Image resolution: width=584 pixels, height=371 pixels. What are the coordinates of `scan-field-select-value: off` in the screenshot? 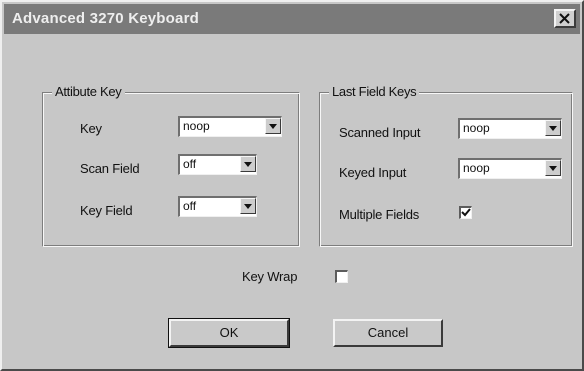 It's located at (190, 164).